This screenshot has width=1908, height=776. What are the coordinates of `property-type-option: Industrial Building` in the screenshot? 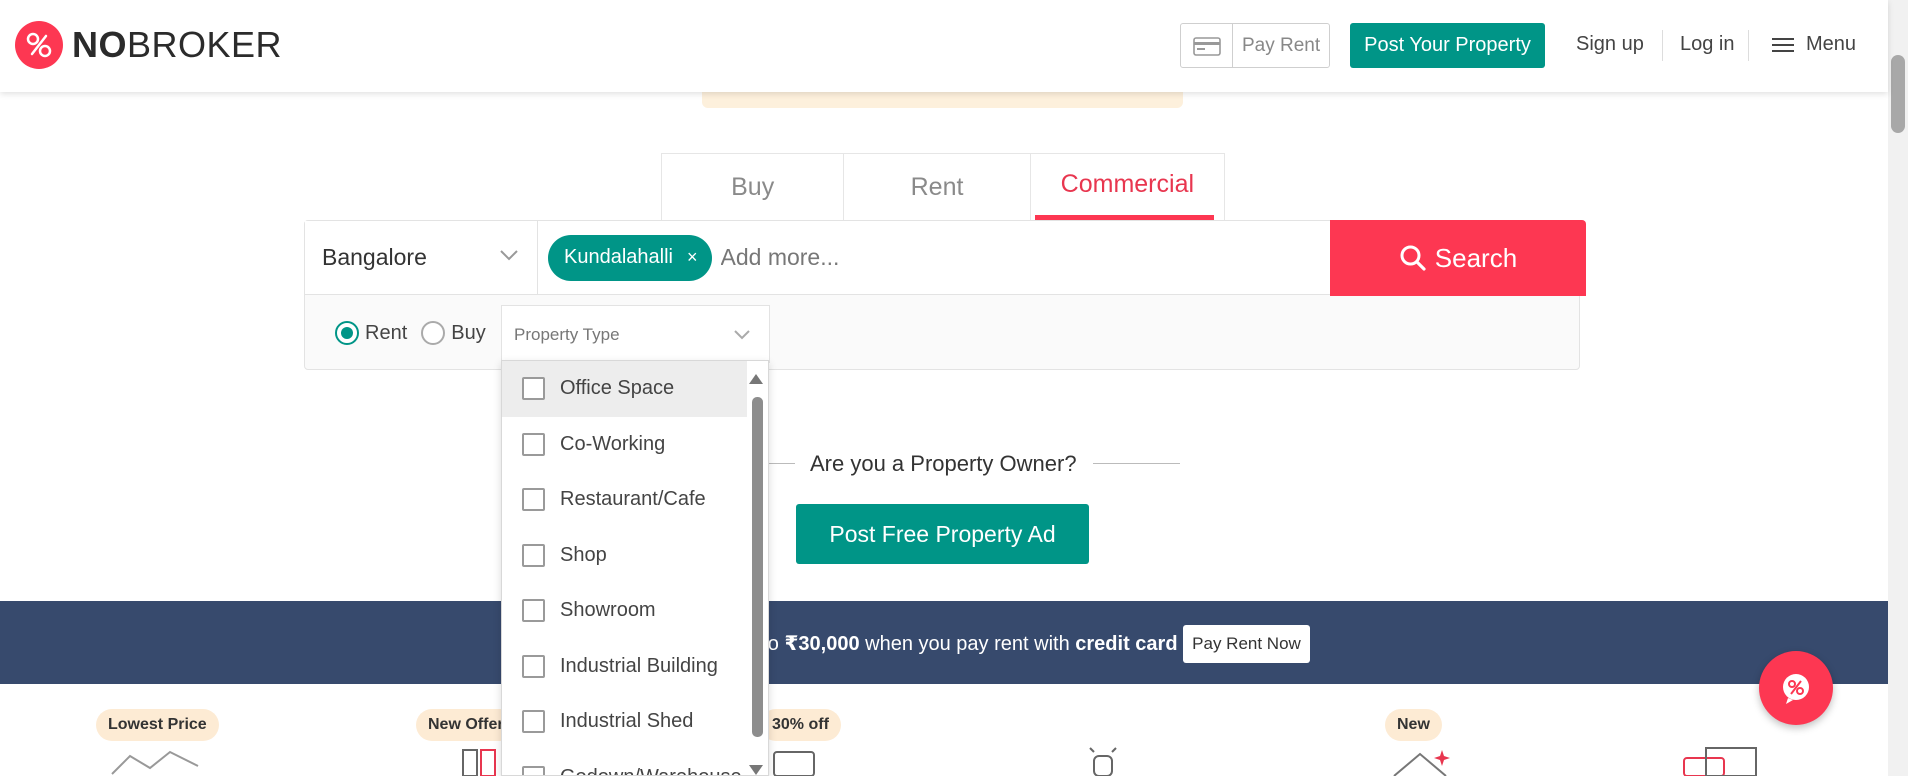 It's located at (624, 667).